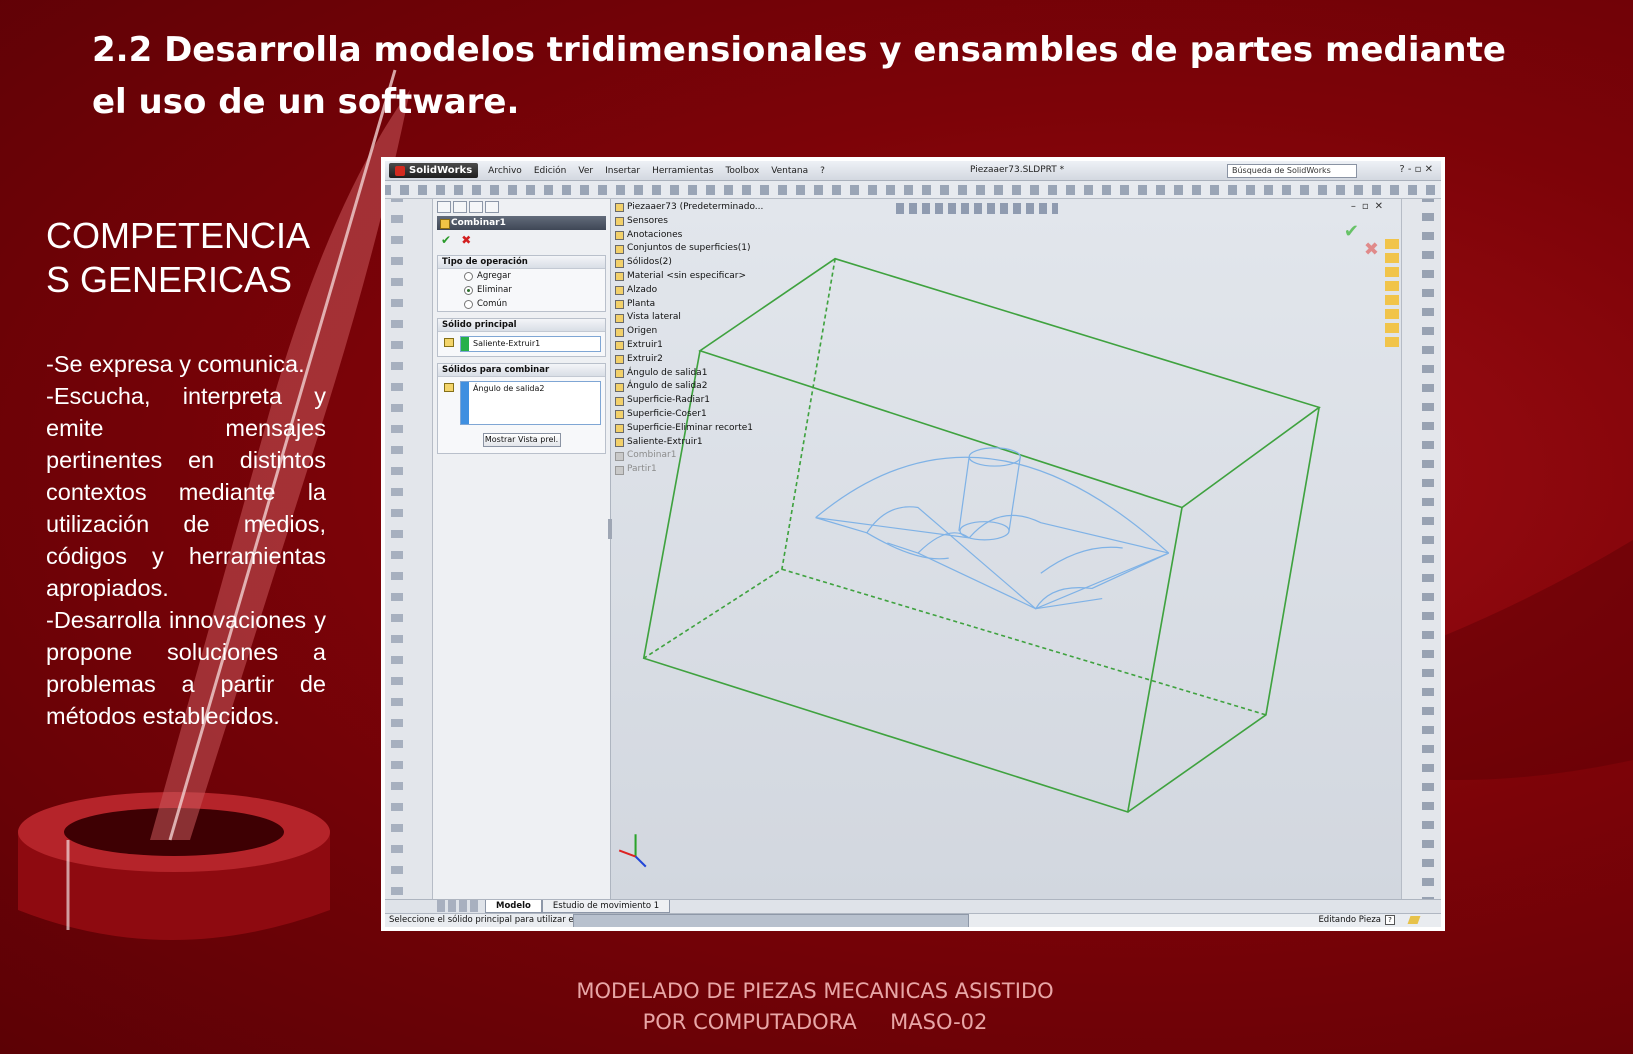  Describe the element at coordinates (476, 207) in the screenshot. I see `configuration-manager-tab-icon` at that location.